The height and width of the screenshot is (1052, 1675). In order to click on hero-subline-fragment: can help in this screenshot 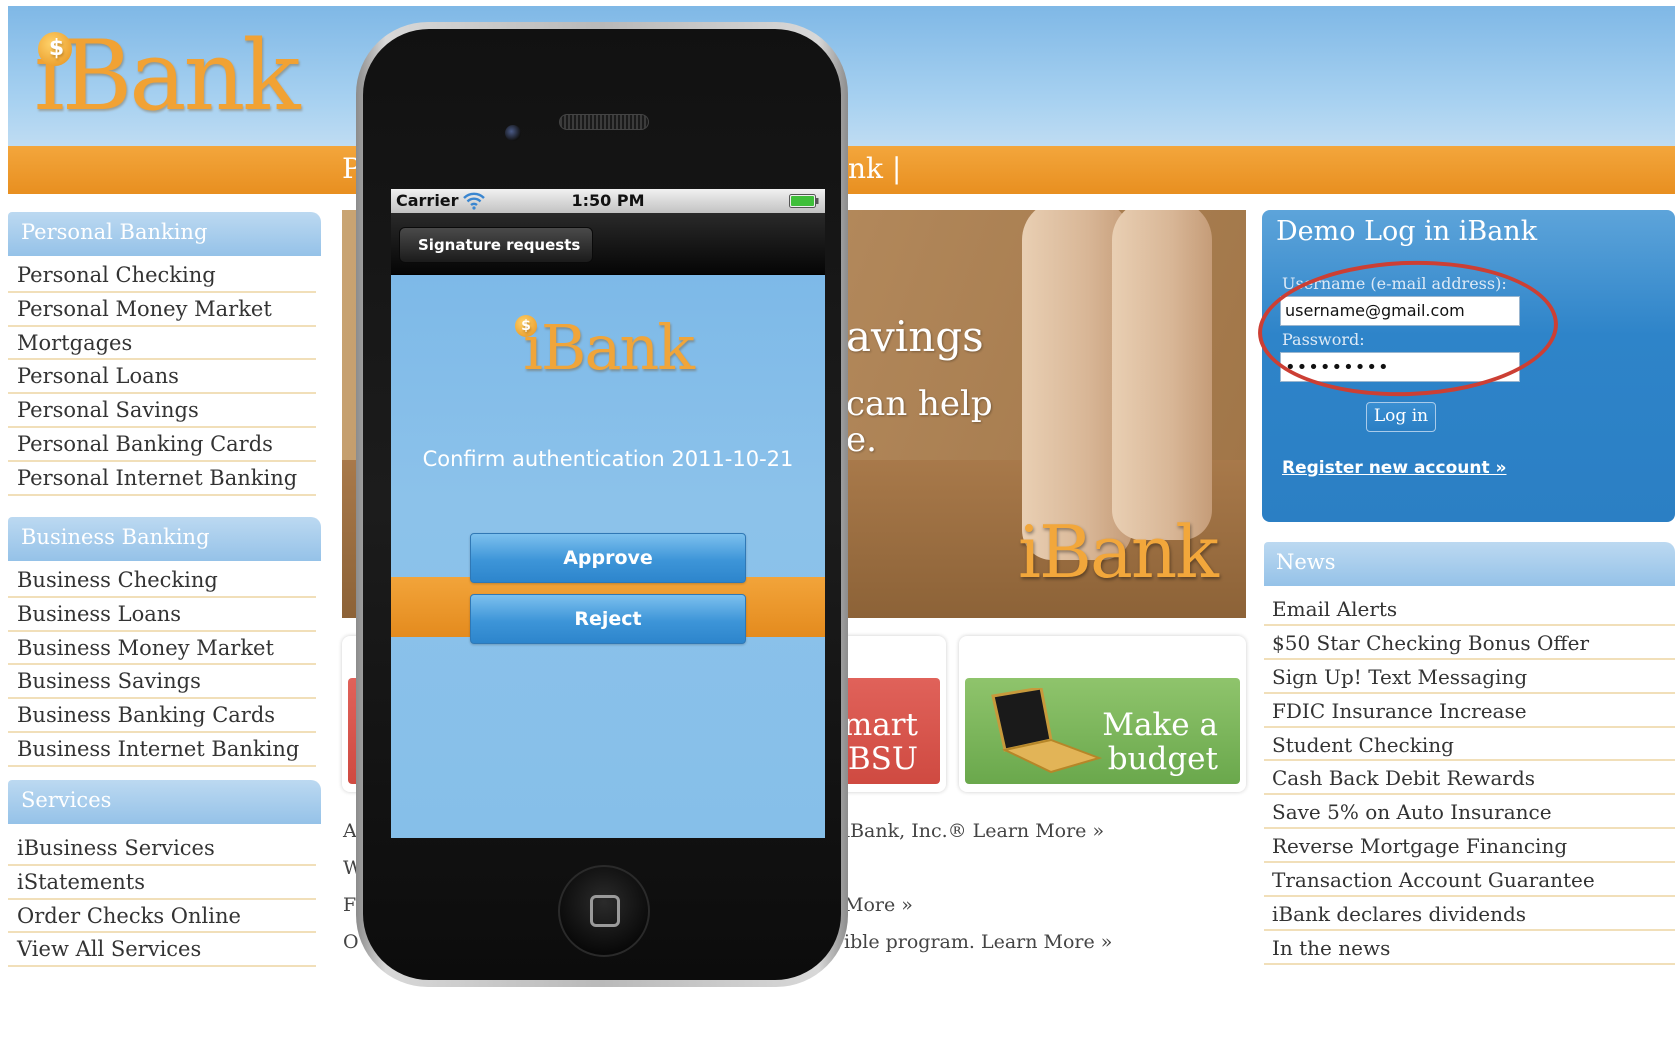, I will do `click(919, 404)`.